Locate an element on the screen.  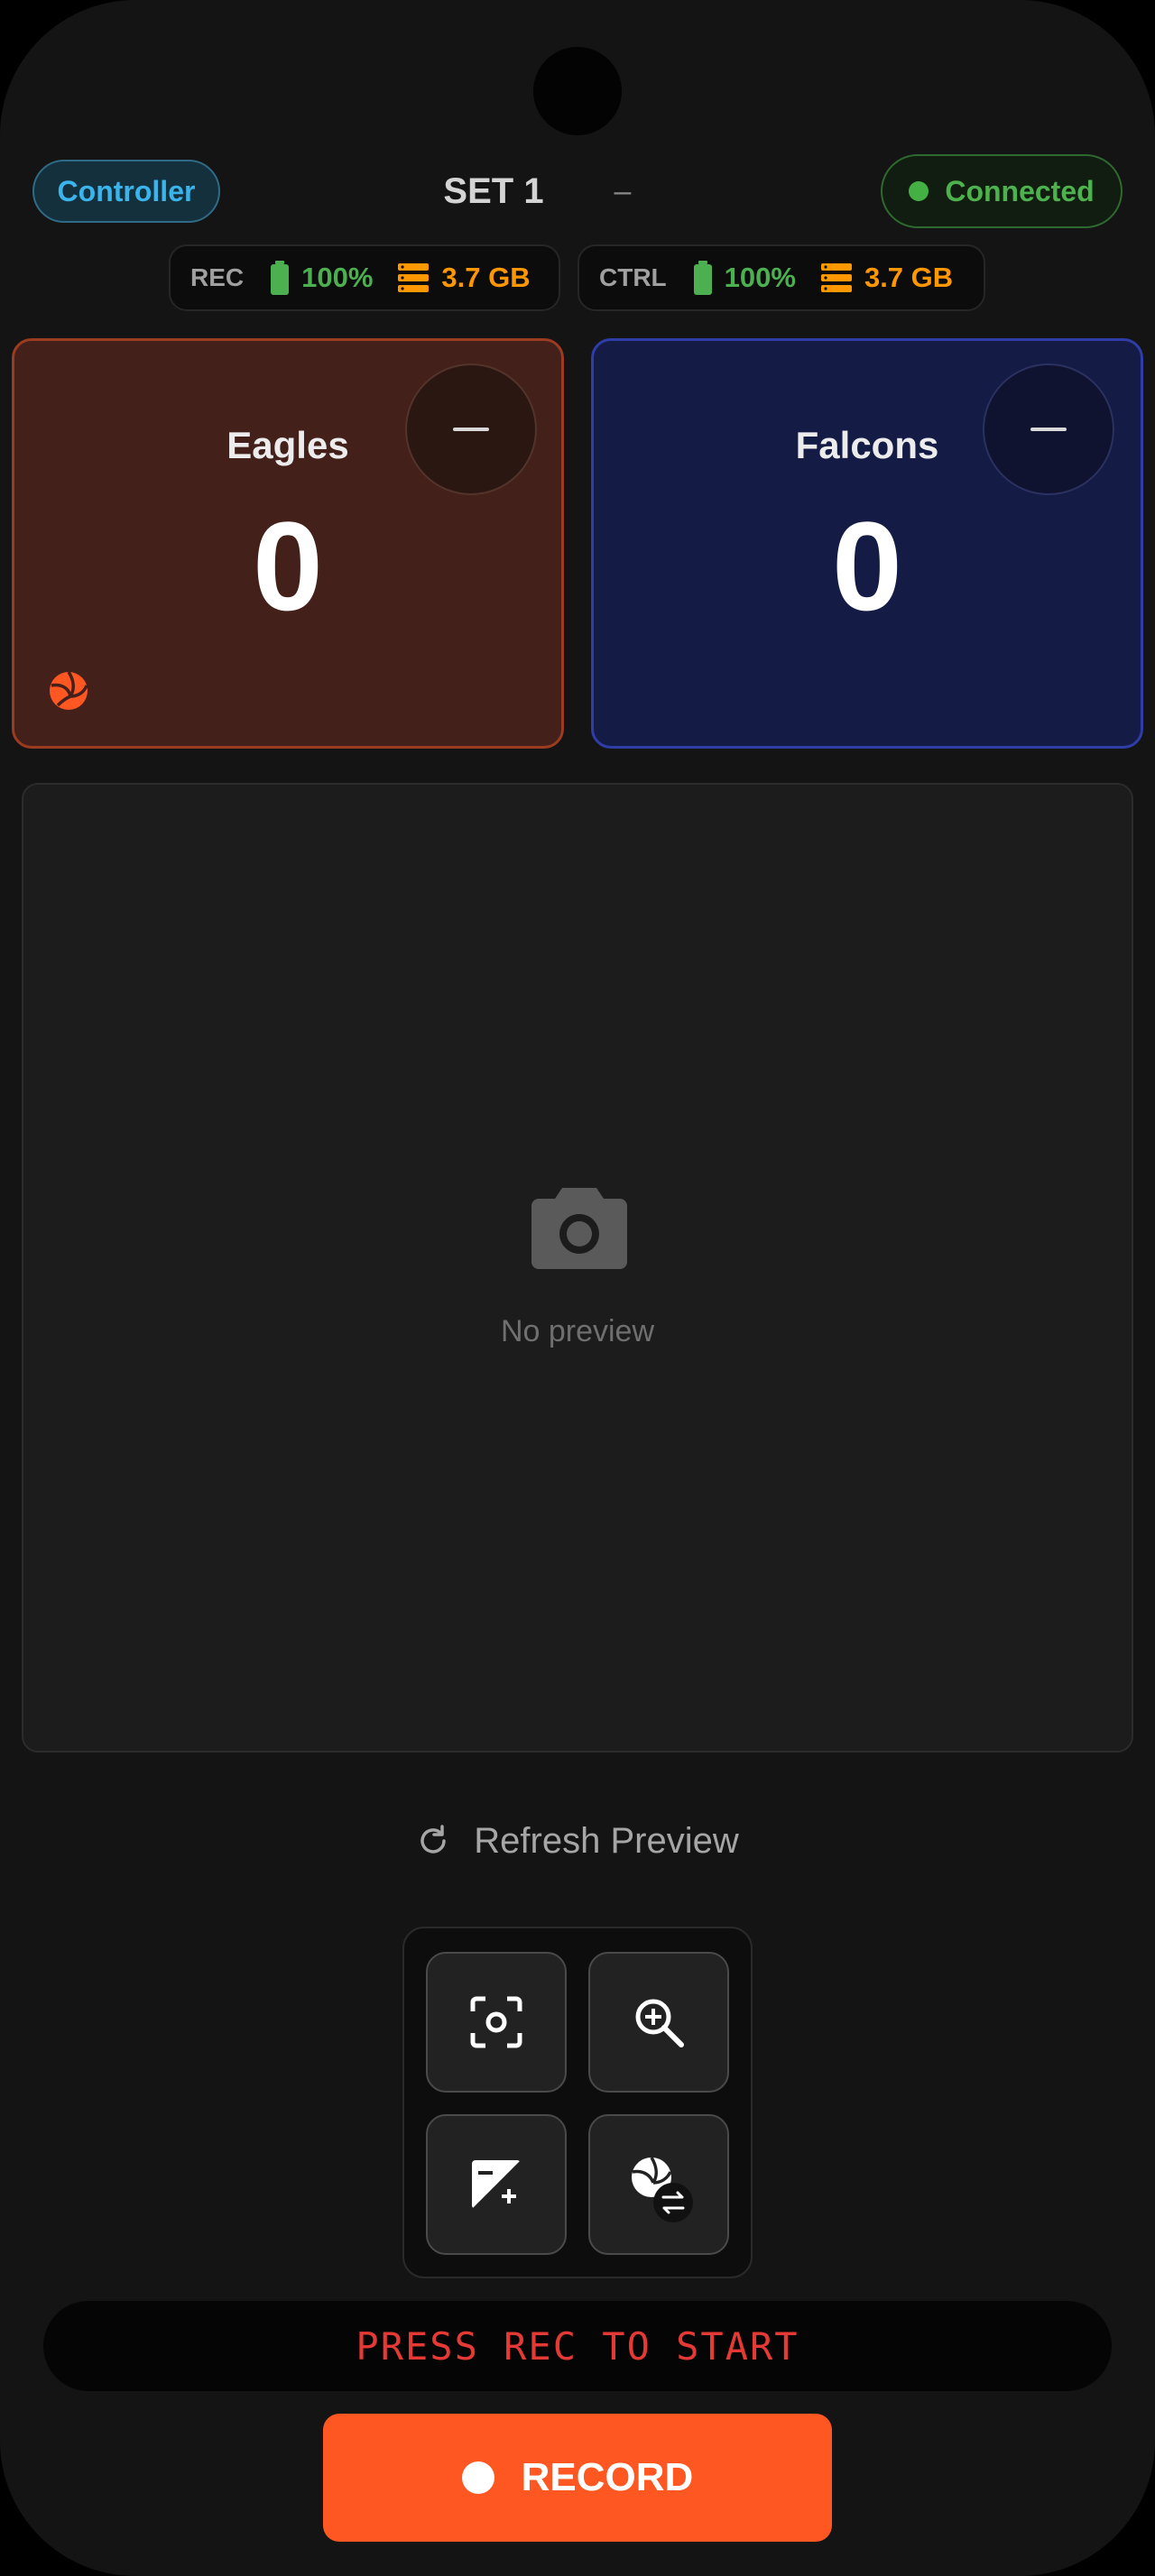
record-dot-icon is located at coordinates (477, 2477).